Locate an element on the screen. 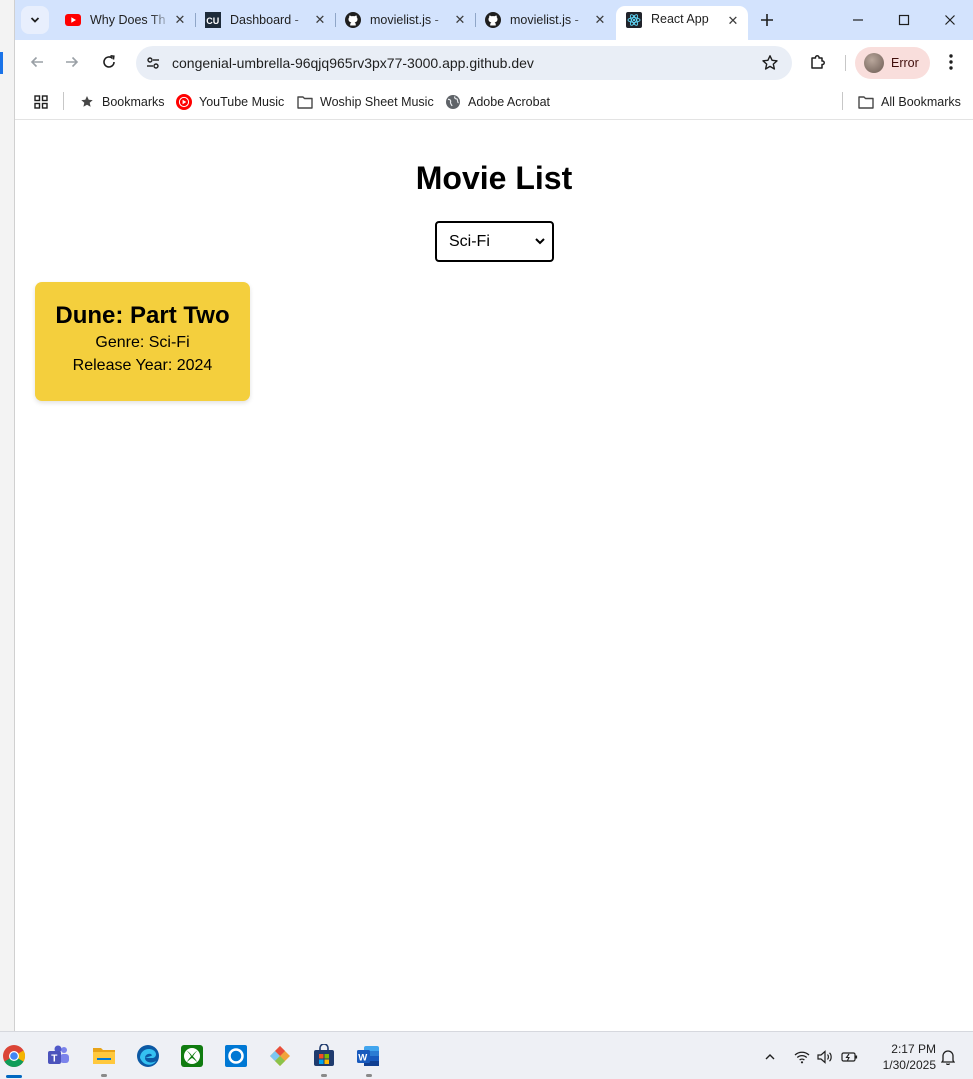 This screenshot has height=1079, width=973. tab-search-button is located at coordinates (35, 20).